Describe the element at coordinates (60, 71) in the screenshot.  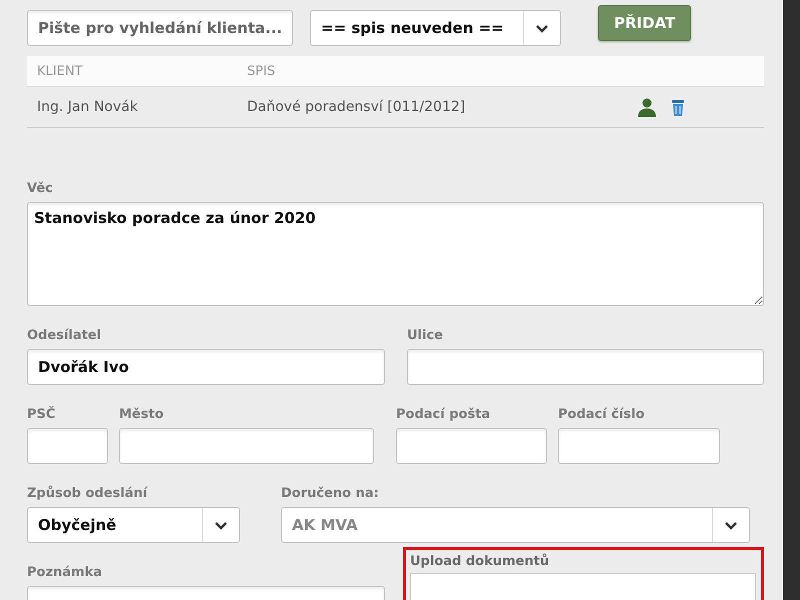
I see `column-header: KLIENT` at that location.